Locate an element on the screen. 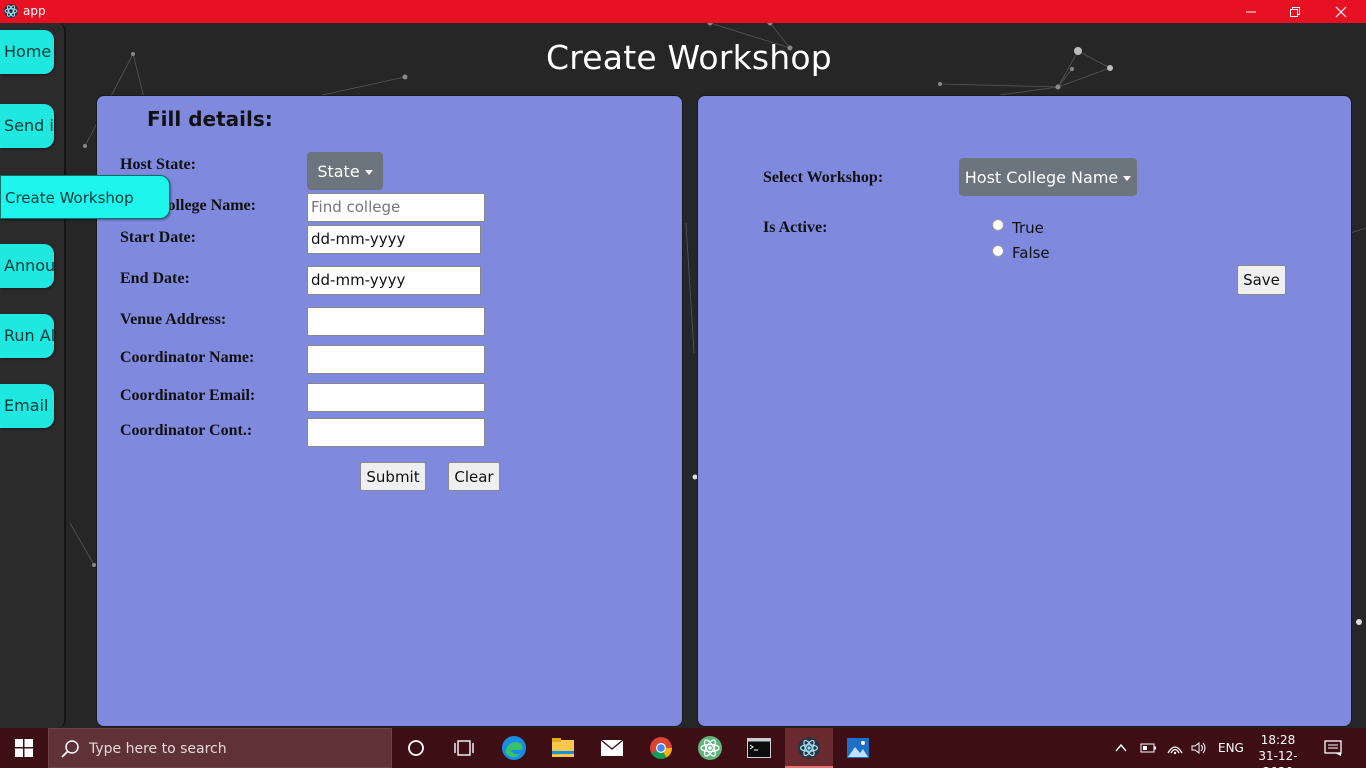  atom-icon is located at coordinates (710, 748).